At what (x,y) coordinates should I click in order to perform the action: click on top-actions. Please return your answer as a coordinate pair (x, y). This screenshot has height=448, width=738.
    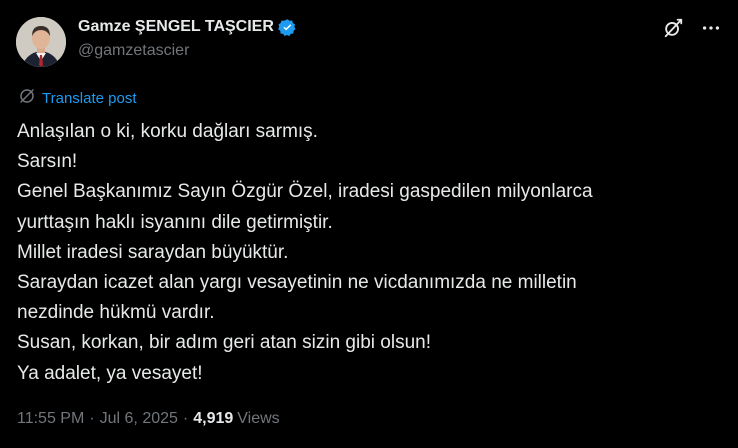
    Looking at the image, I should click on (692, 28).